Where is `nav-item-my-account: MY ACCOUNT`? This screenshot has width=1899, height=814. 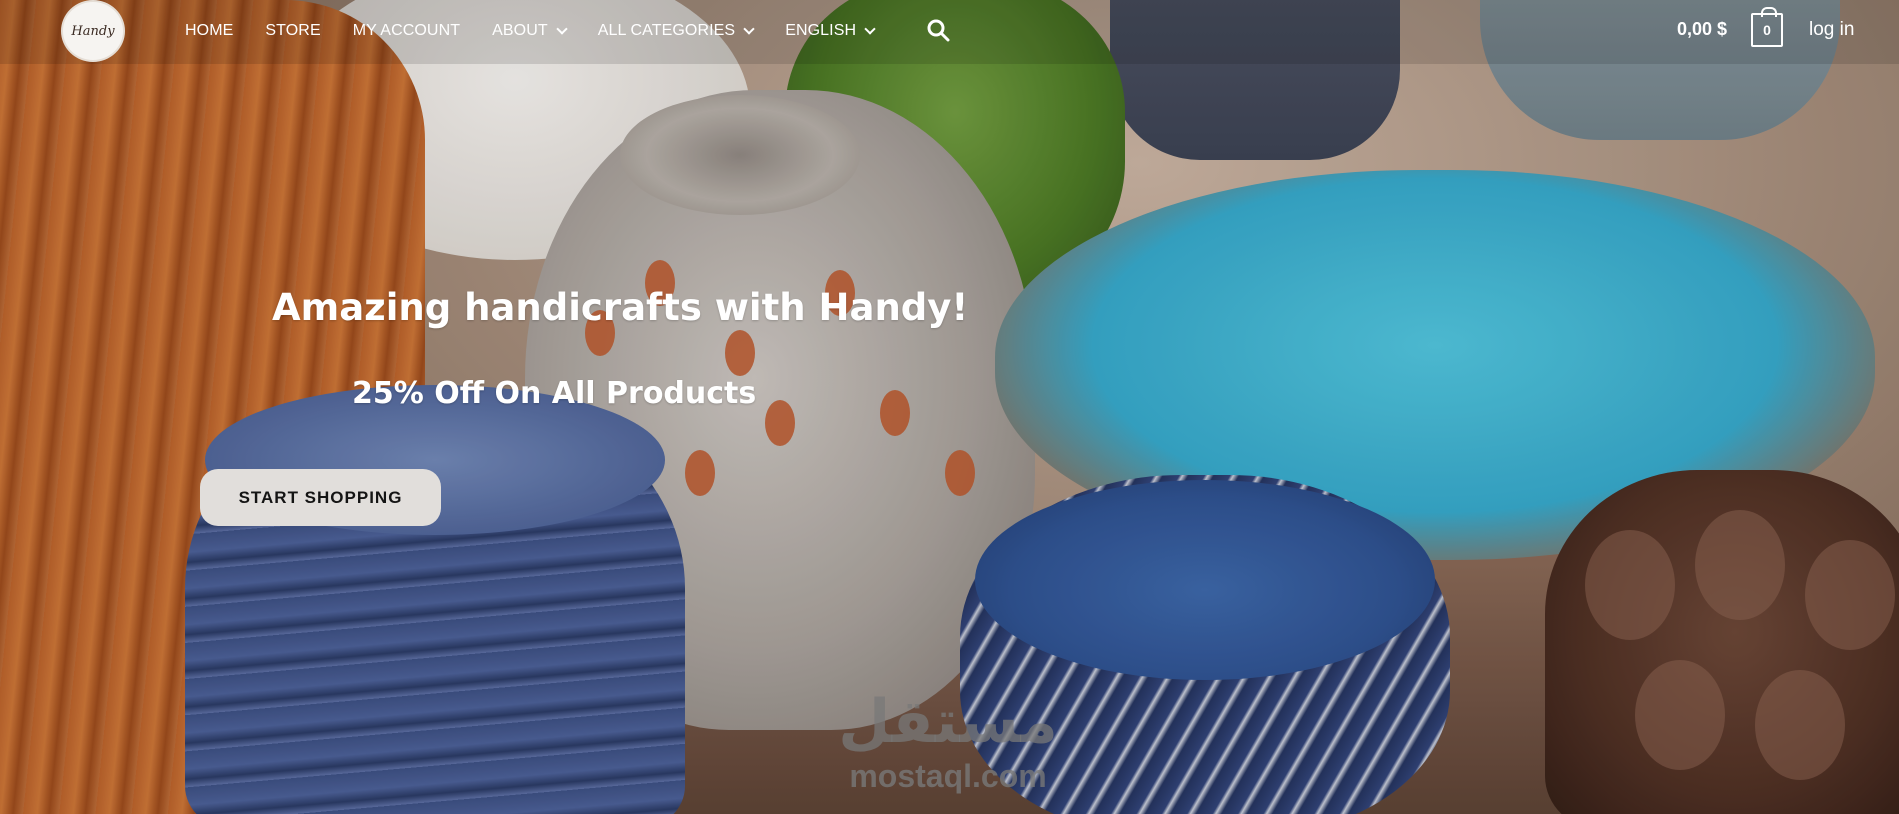
nav-item-my-account: MY ACCOUNT is located at coordinates (406, 31).